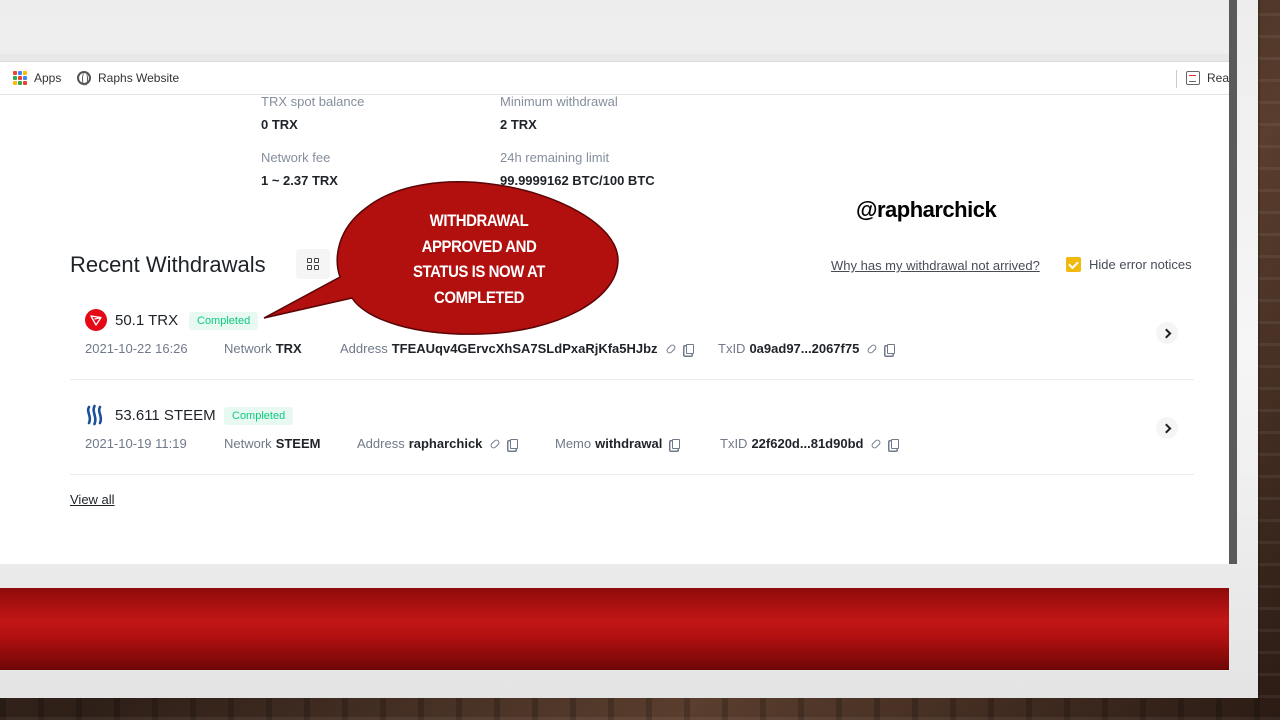  I want to click on withdrawal-datetime: 2021-10-19 11:19, so click(136, 443).